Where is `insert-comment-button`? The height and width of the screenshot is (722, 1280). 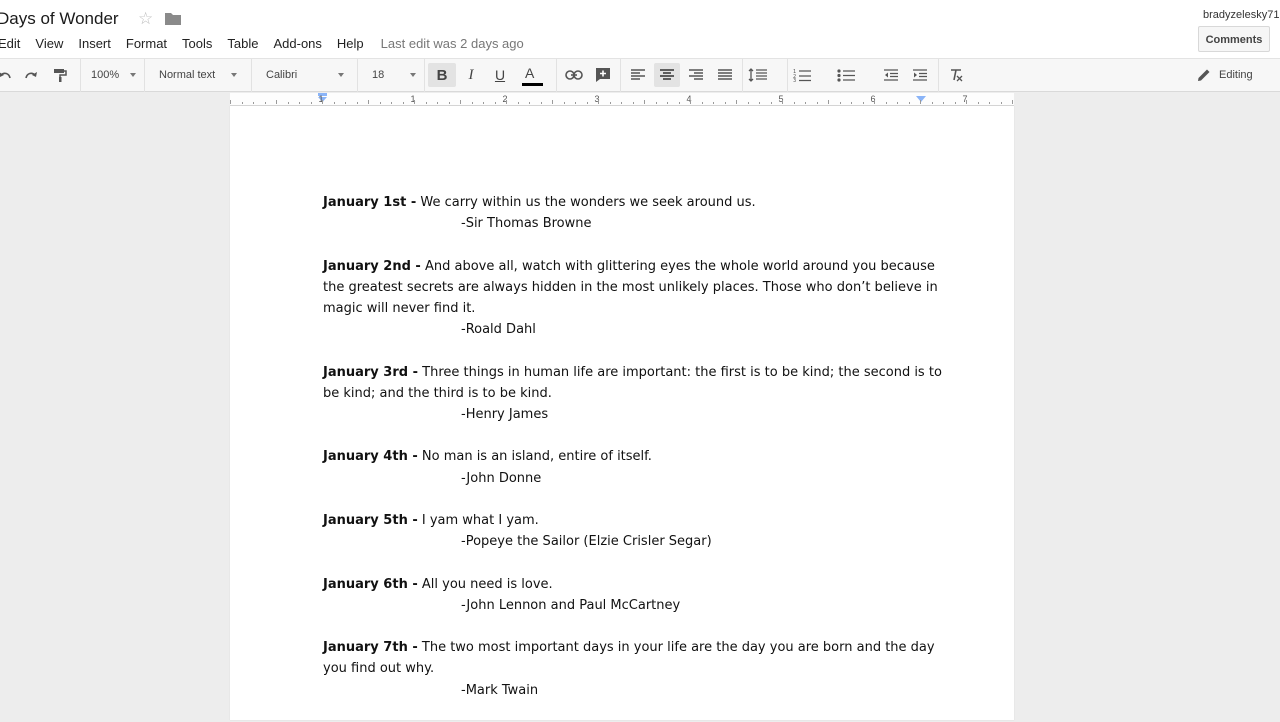
insert-comment-button is located at coordinates (603, 75).